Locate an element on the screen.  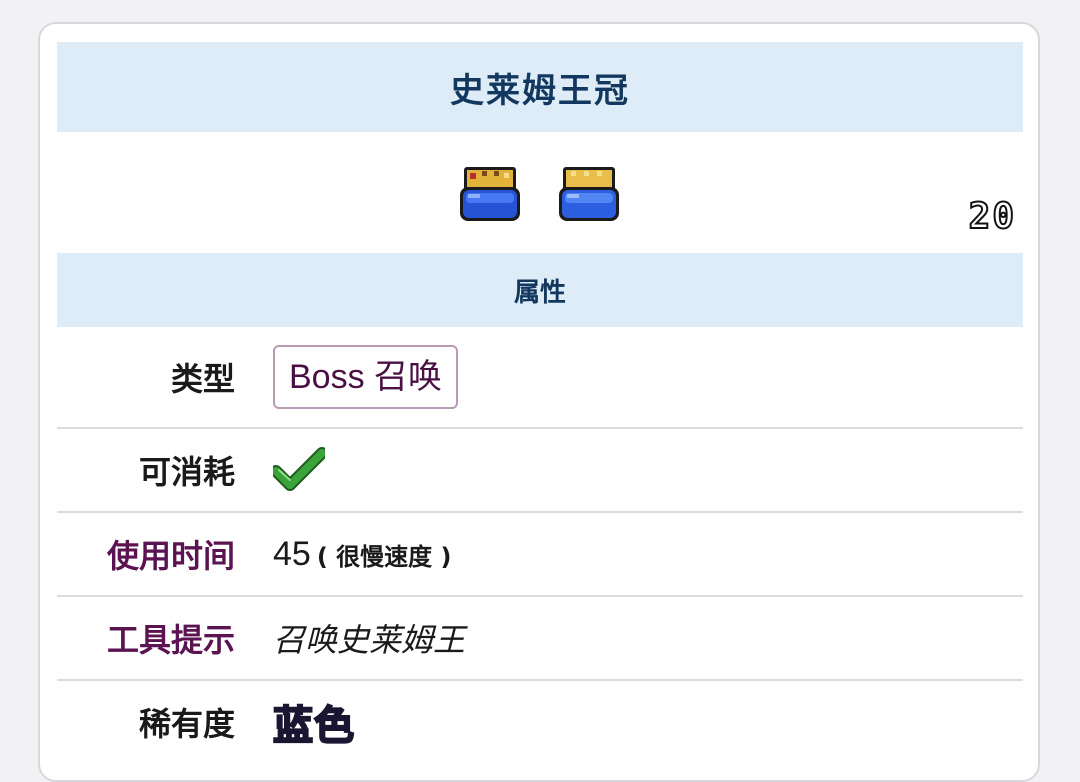
tooltip-value: 召唤史莱姆王 is located at coordinates (369, 640).